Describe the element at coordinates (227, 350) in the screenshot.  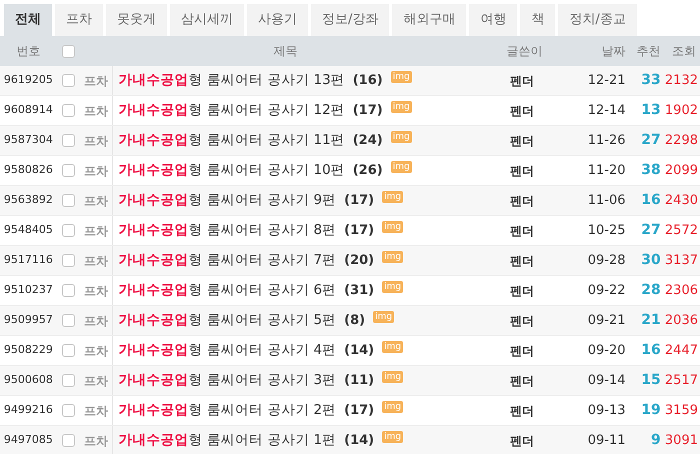
I see `post-title: 가내수공업 형 룸씨어터 공사기 4편` at that location.